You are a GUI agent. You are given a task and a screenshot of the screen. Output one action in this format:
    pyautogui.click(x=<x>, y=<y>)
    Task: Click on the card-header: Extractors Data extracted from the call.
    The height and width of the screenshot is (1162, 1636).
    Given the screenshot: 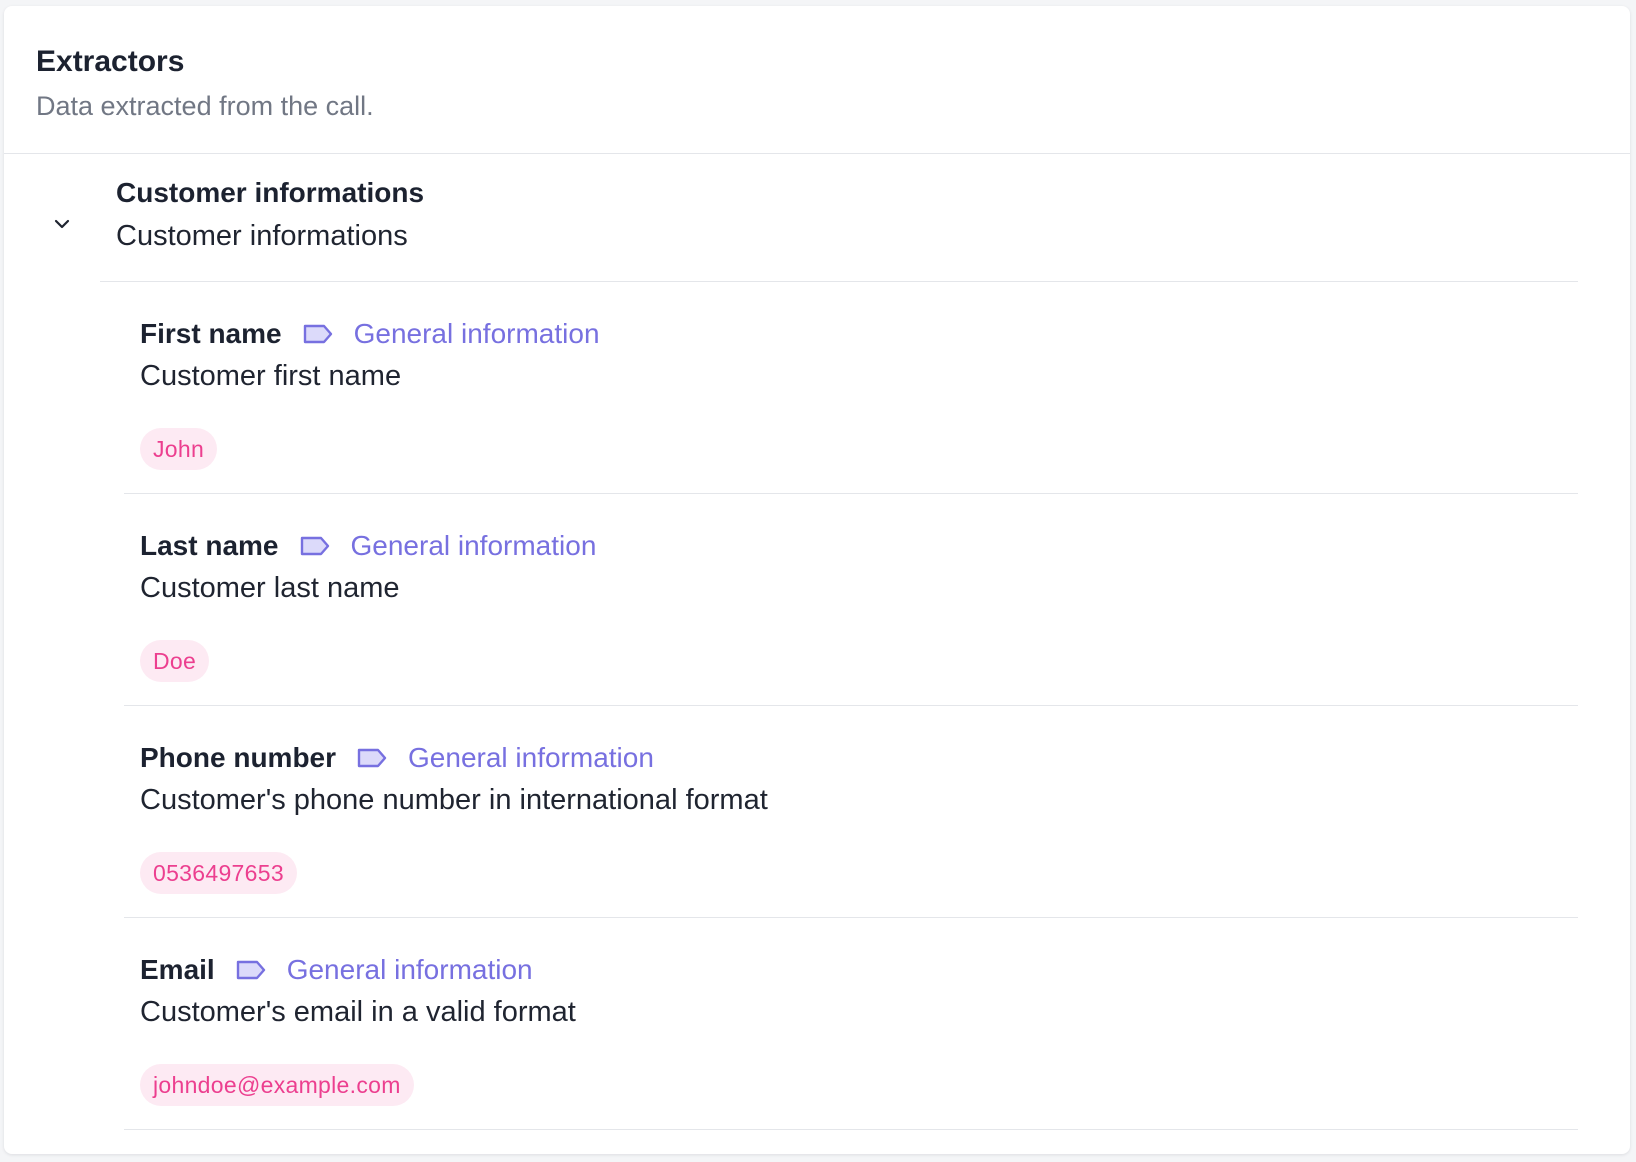 What is the action you would take?
    pyautogui.click(x=817, y=80)
    